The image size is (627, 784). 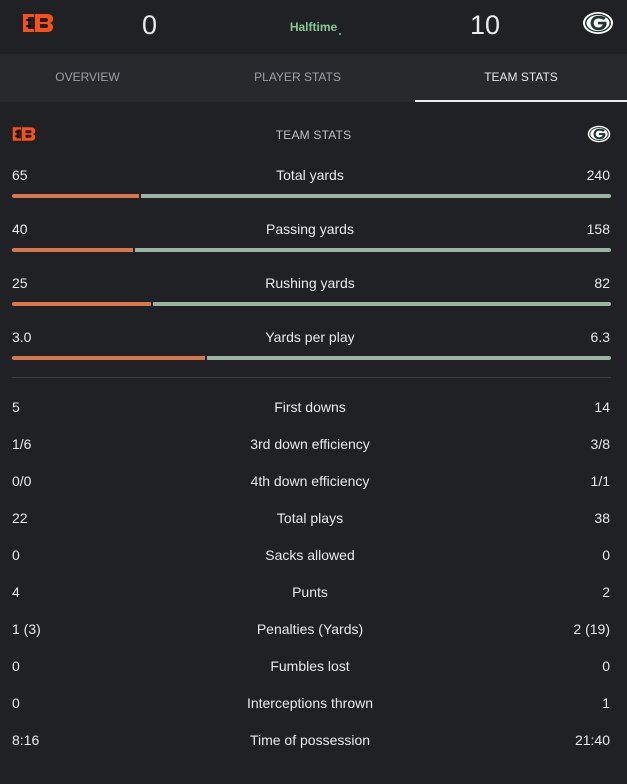 I want to click on stat-label: Penalties (Yards), so click(x=310, y=629).